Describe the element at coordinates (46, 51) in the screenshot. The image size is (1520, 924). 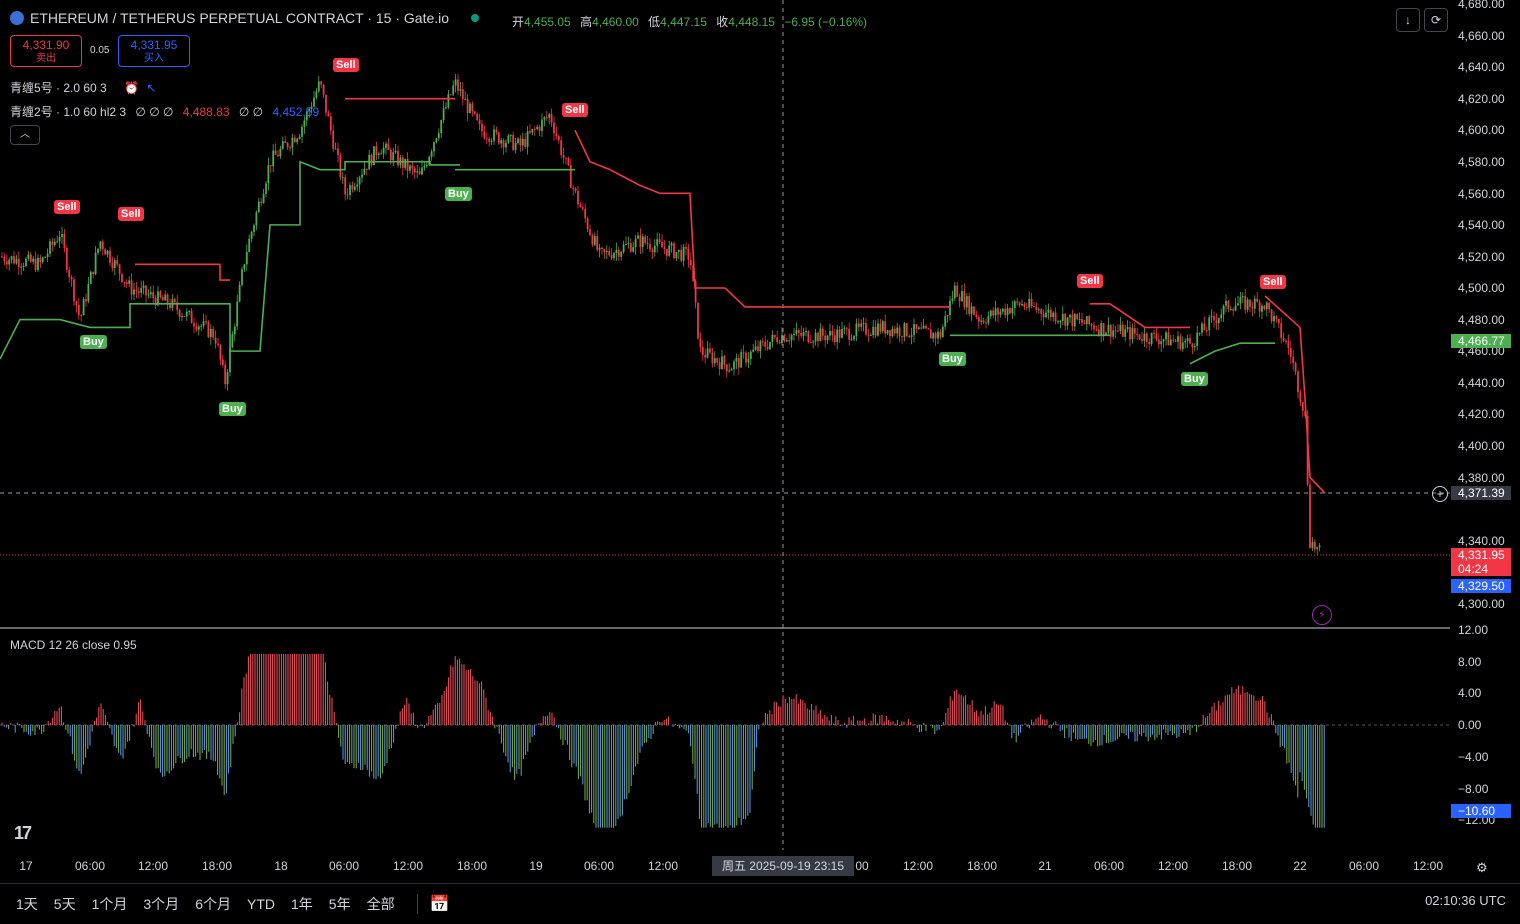
I see `sell-button: 4,331.90 卖出` at that location.